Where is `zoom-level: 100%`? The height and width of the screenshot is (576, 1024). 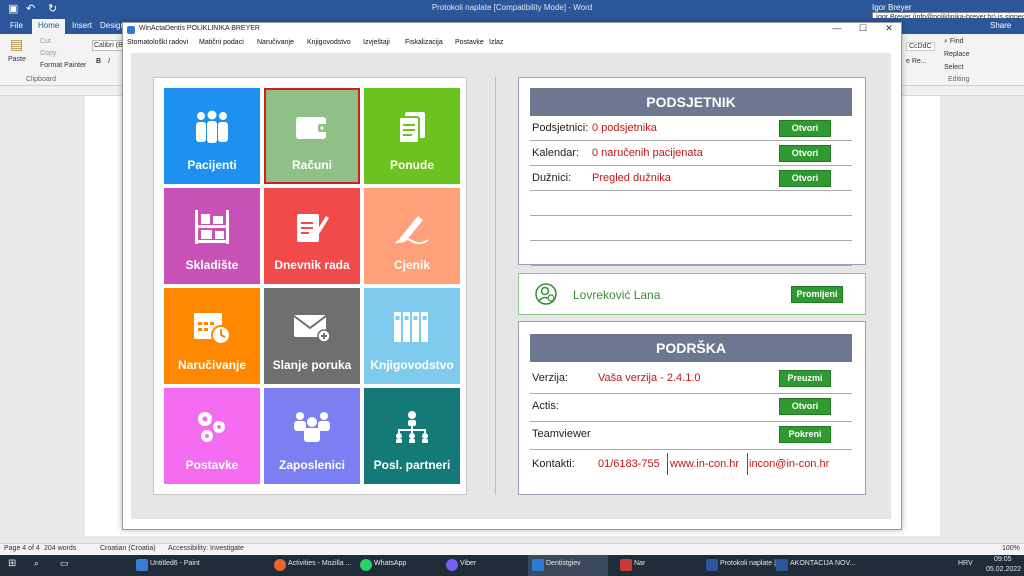
zoom-level: 100% is located at coordinates (1011, 548).